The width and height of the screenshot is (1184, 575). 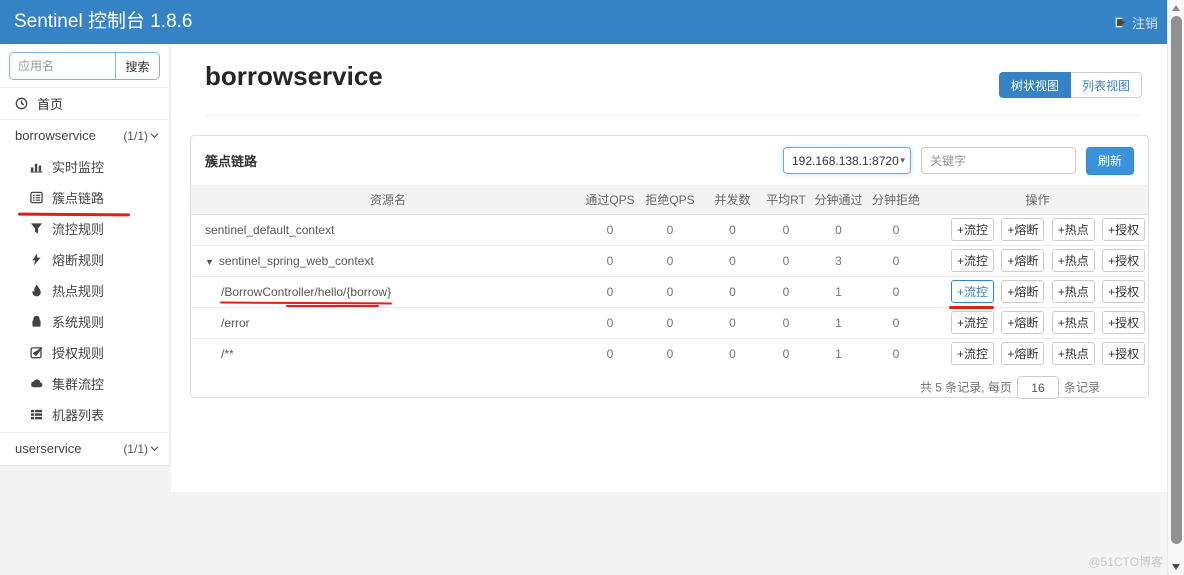 I want to click on app-group-name: userservice, so click(x=48, y=448).